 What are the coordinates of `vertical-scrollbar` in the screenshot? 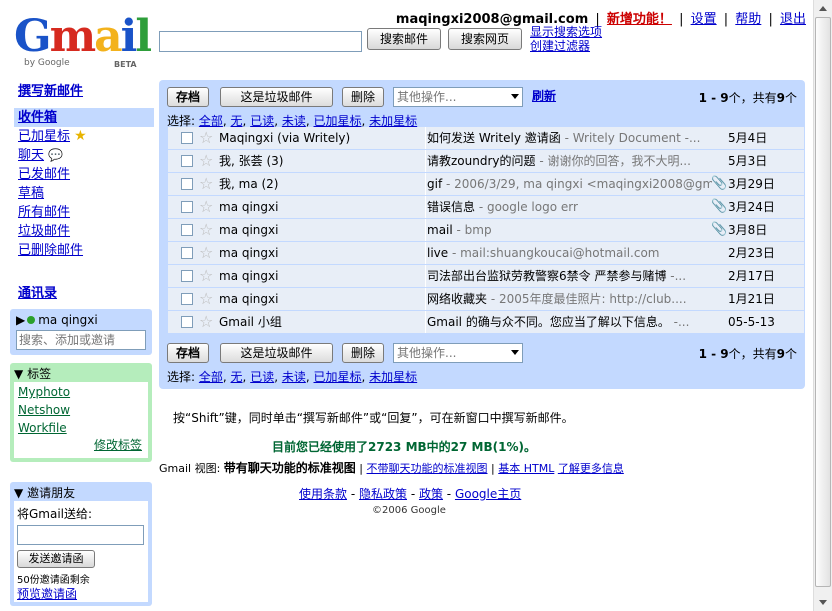 It's located at (822, 305).